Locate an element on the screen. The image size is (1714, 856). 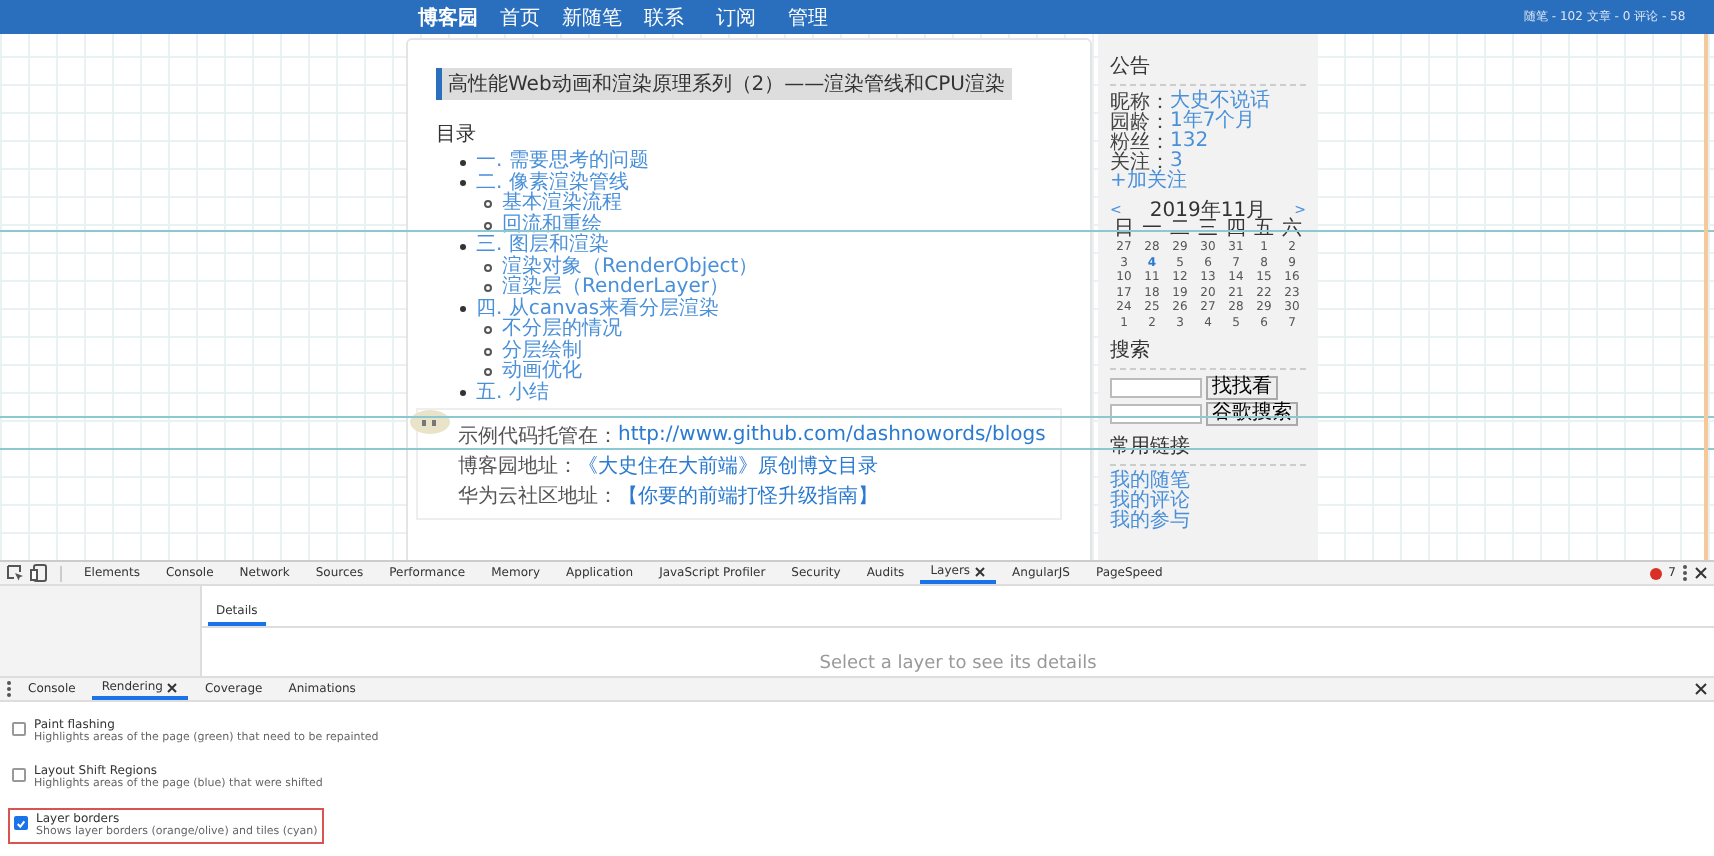
weekday-label: 二 is located at coordinates (1180, 230).